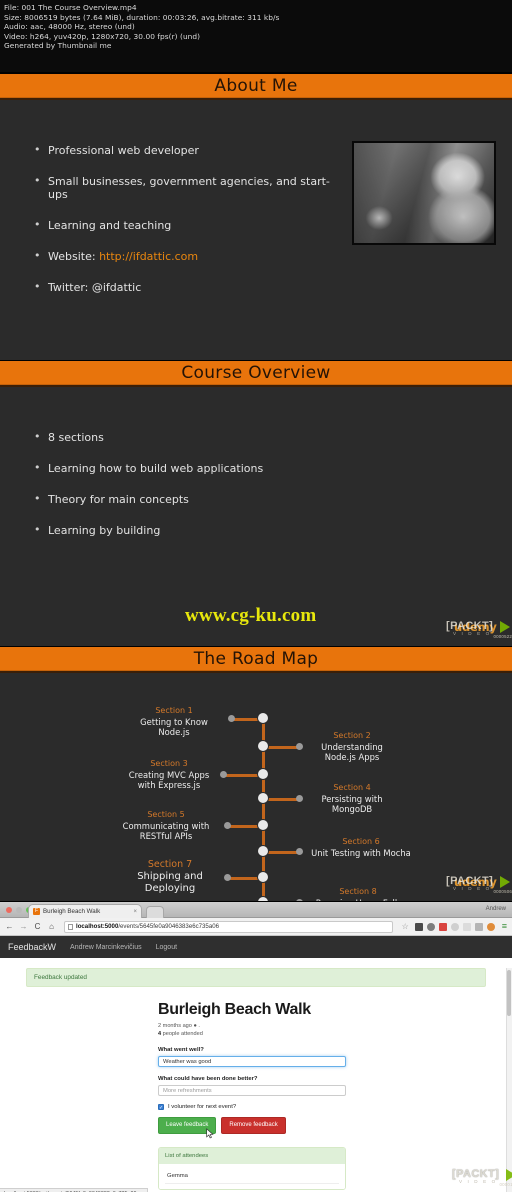  What do you see at coordinates (352, 798) in the screenshot?
I see `section-4-line-1: Persisting with` at bounding box center [352, 798].